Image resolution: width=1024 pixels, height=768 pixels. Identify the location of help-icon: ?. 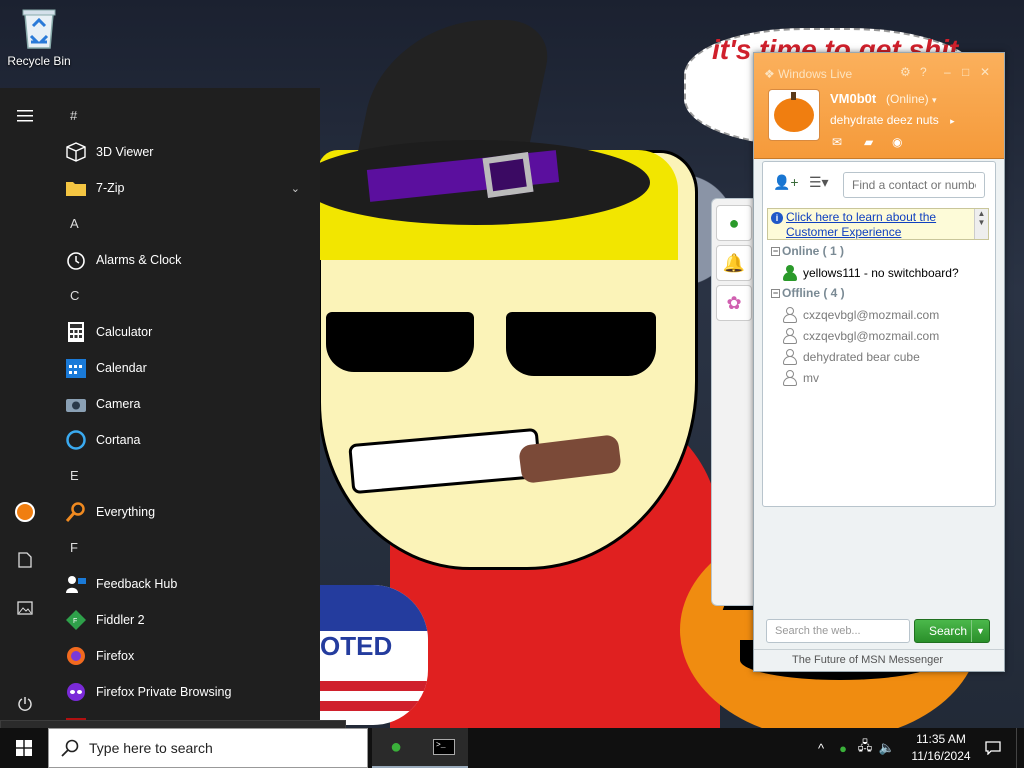
(923, 72).